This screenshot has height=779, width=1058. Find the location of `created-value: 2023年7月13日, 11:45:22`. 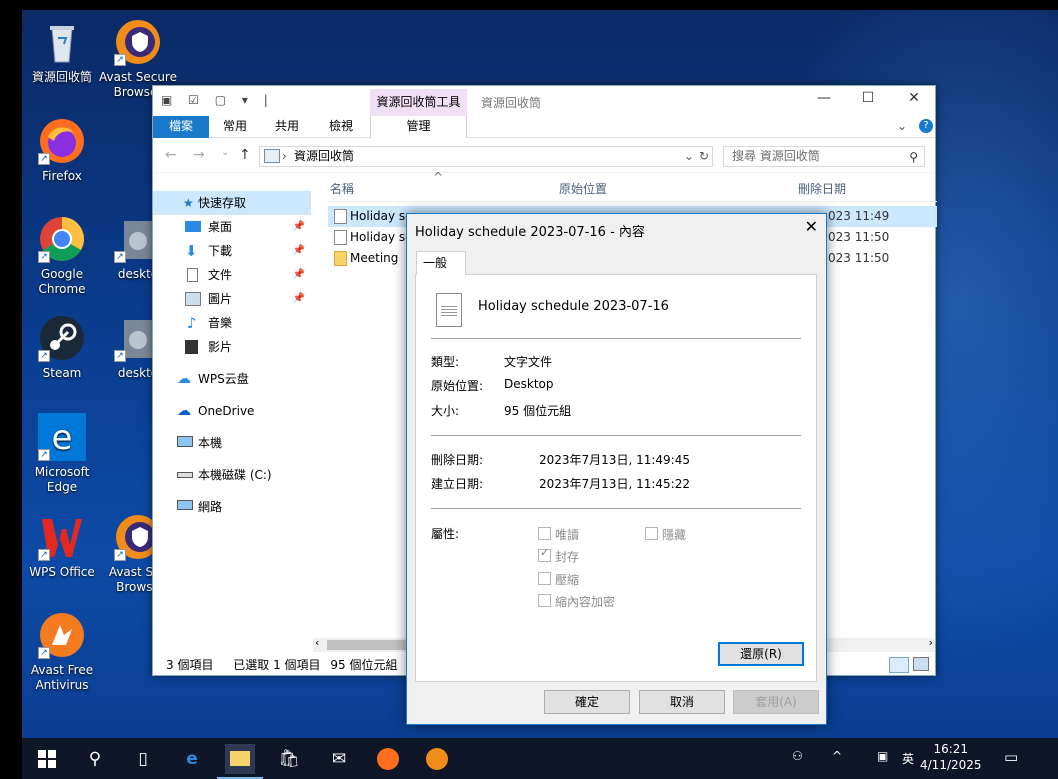

created-value: 2023年7月13日, 11:45:22 is located at coordinates (614, 484).